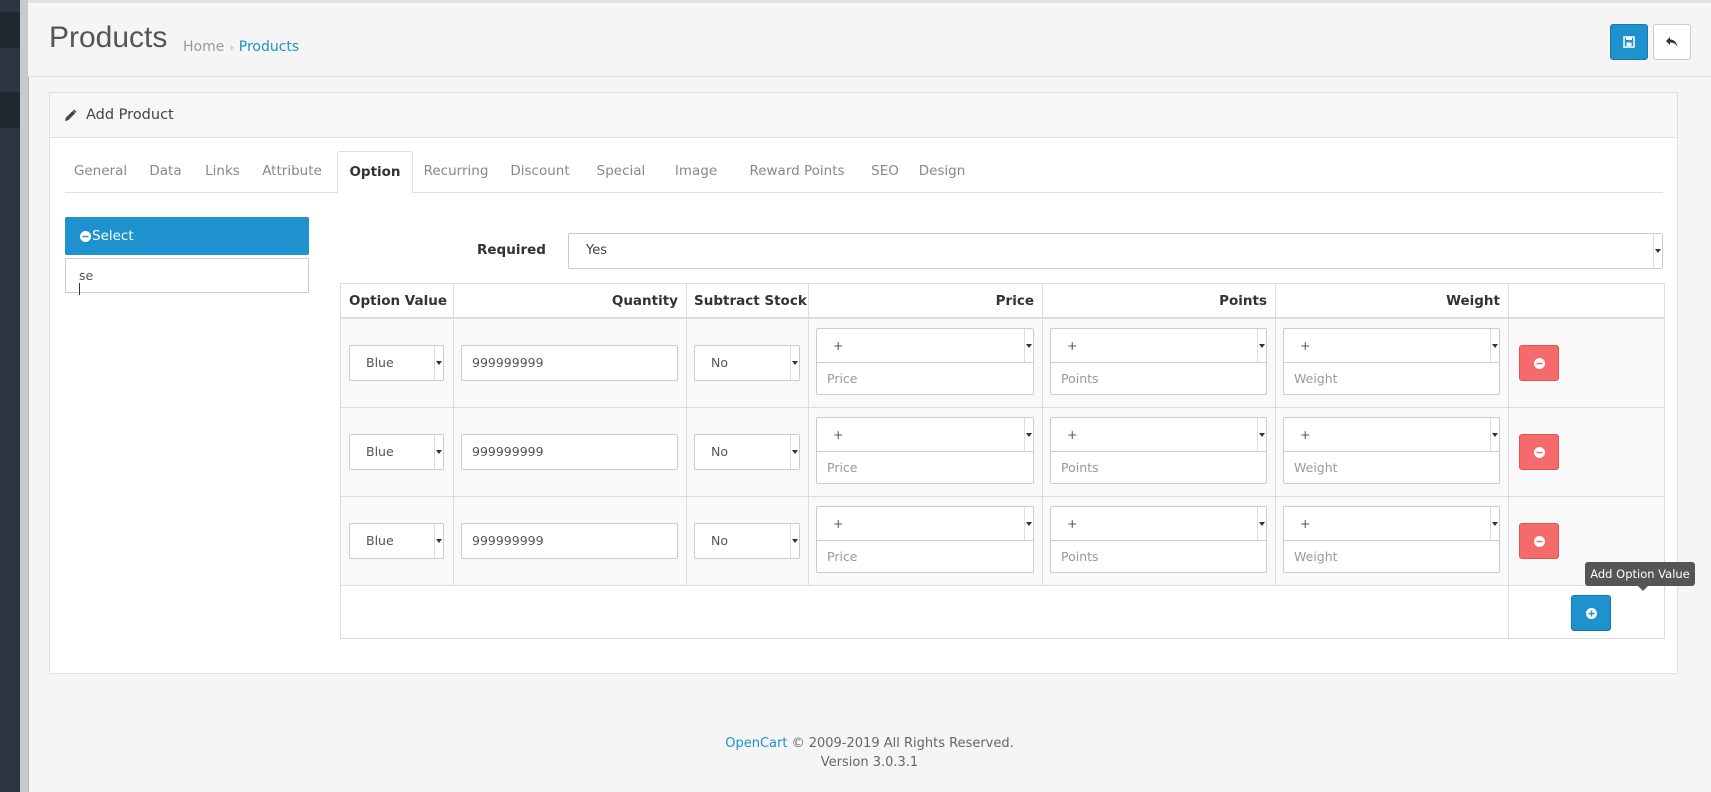 This screenshot has height=792, width=1711. Describe the element at coordinates (79, 289) in the screenshot. I see `text-cursor` at that location.